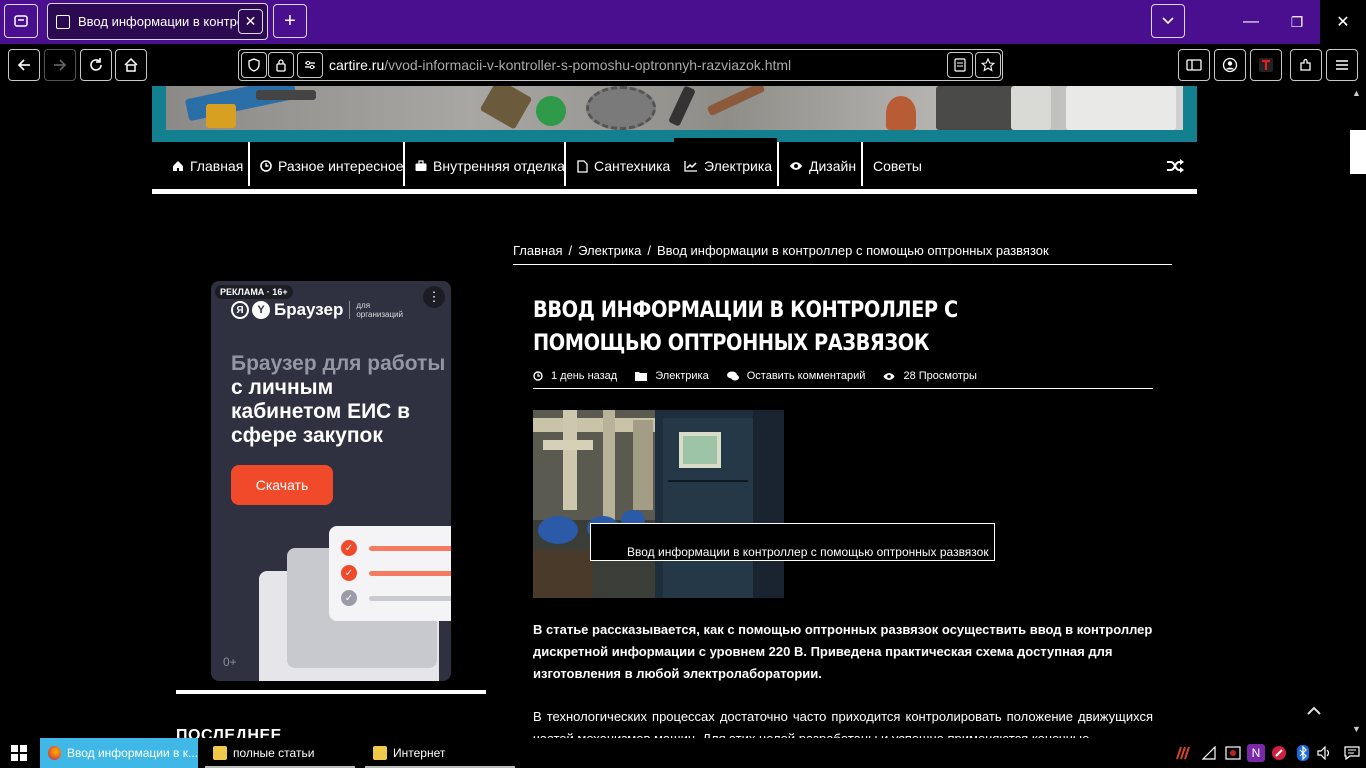  What do you see at coordinates (207, 166) in the screenshot?
I see `menu-item-home: Главная` at bounding box center [207, 166].